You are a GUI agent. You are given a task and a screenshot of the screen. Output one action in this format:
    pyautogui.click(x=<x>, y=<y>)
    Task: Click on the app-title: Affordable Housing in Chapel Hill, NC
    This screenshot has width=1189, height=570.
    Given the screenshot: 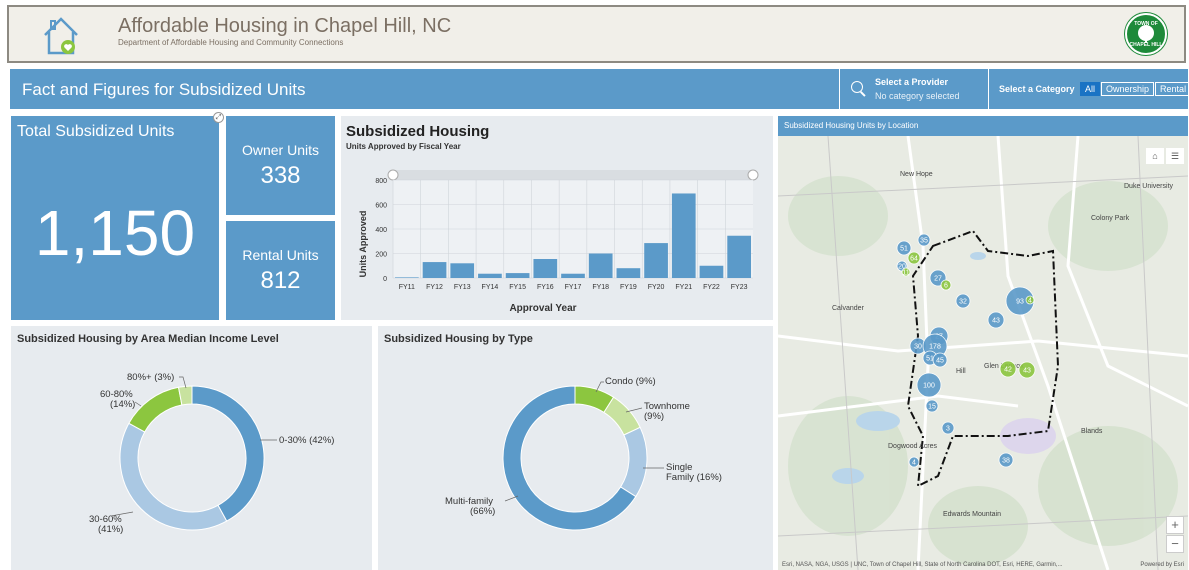 What is the action you would take?
    pyautogui.click(x=285, y=26)
    